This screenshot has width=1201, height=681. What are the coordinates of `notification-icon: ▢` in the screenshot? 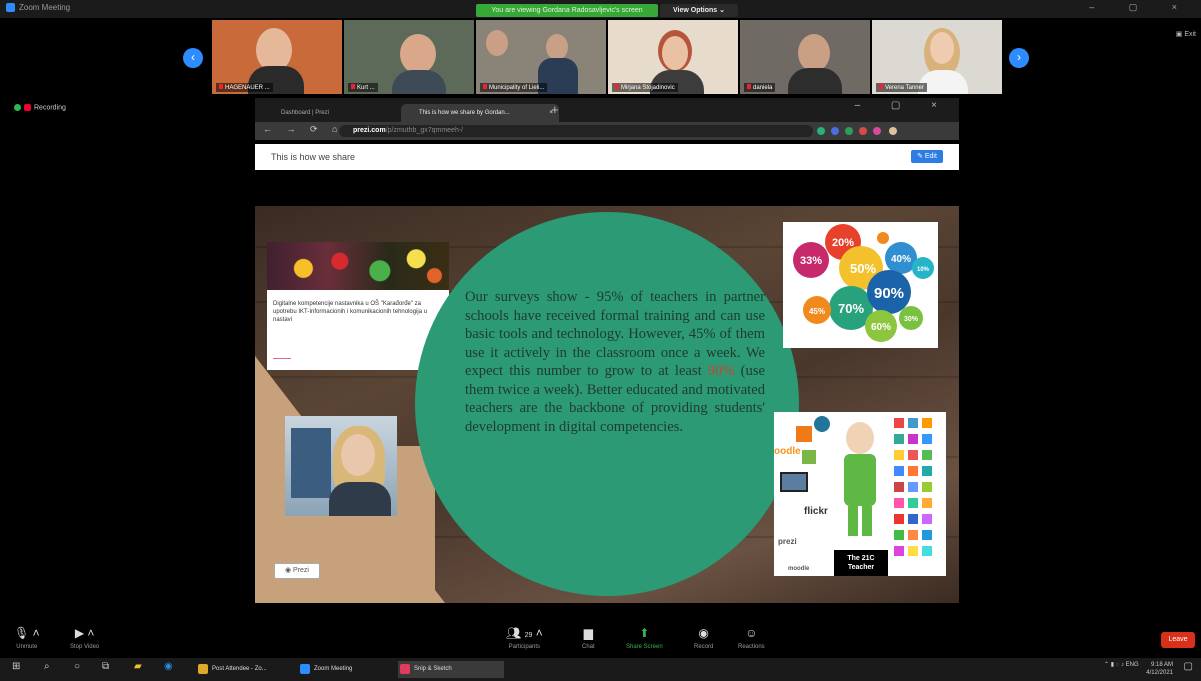 It's located at (1188, 666).